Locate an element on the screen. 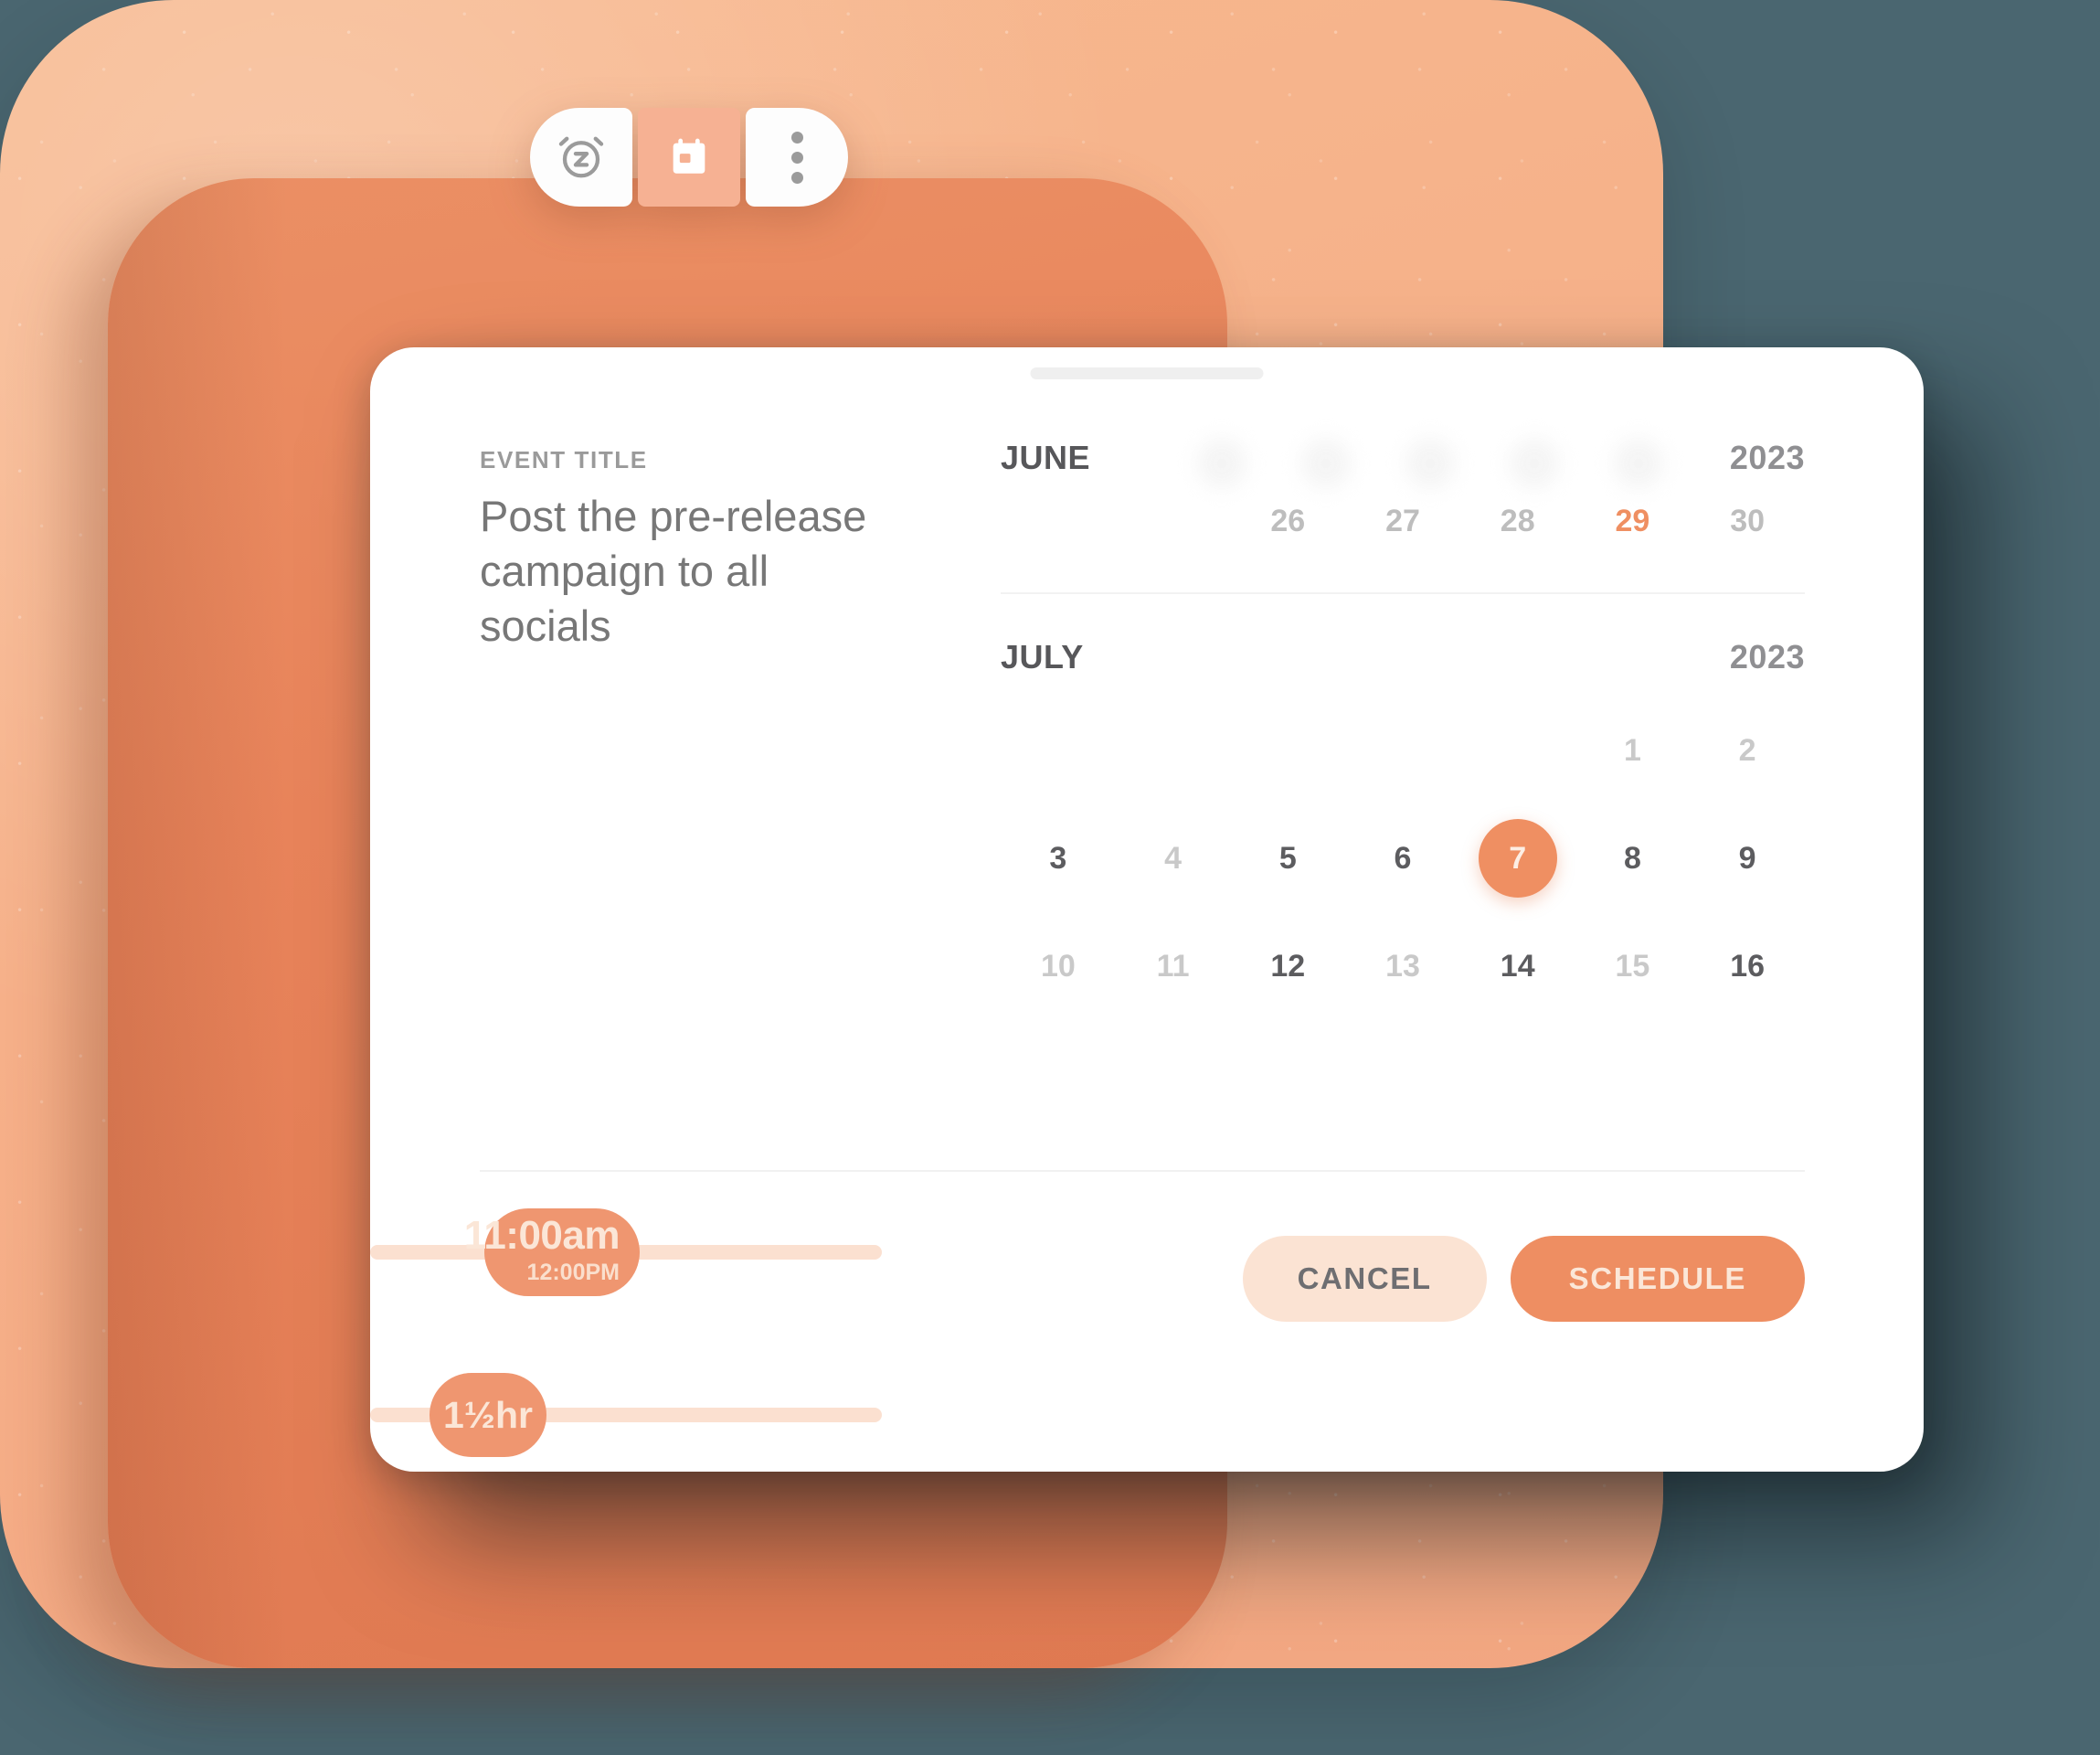 This screenshot has height=1755, width=2100. year-june: 2023 is located at coordinates (1767, 458).